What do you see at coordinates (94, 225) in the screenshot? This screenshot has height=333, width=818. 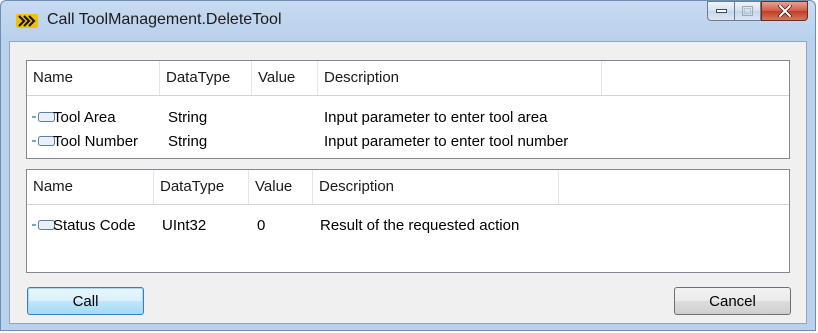 I see `row-name: Status Code` at bounding box center [94, 225].